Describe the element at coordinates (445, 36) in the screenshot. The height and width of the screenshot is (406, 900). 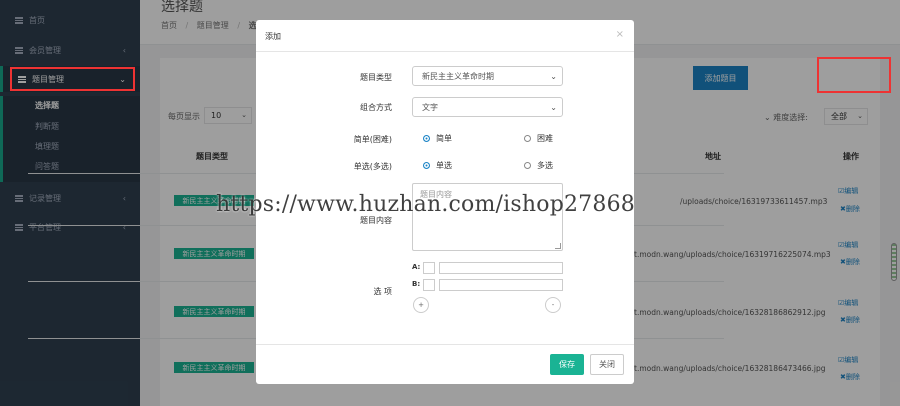
I see `dialog-header: 添加 ×` at that location.